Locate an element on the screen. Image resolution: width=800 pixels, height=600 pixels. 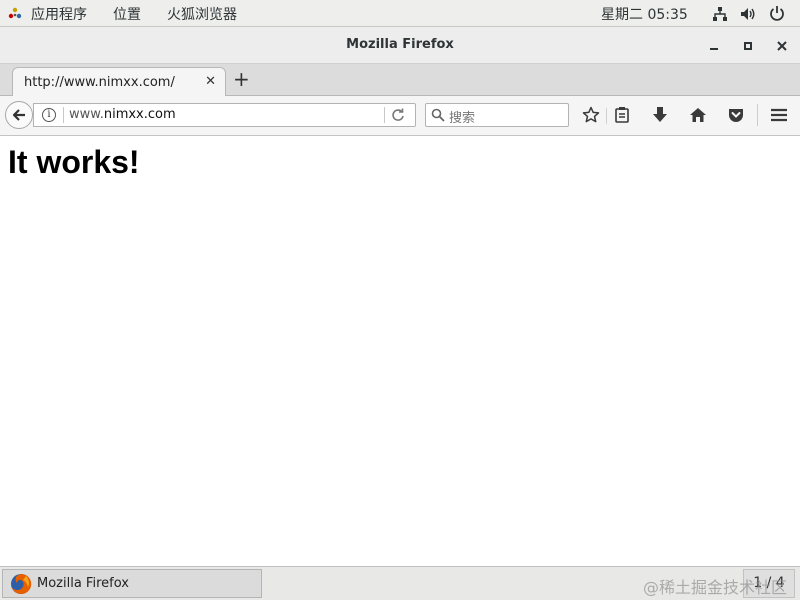
network-icon is located at coordinates (720, 14).